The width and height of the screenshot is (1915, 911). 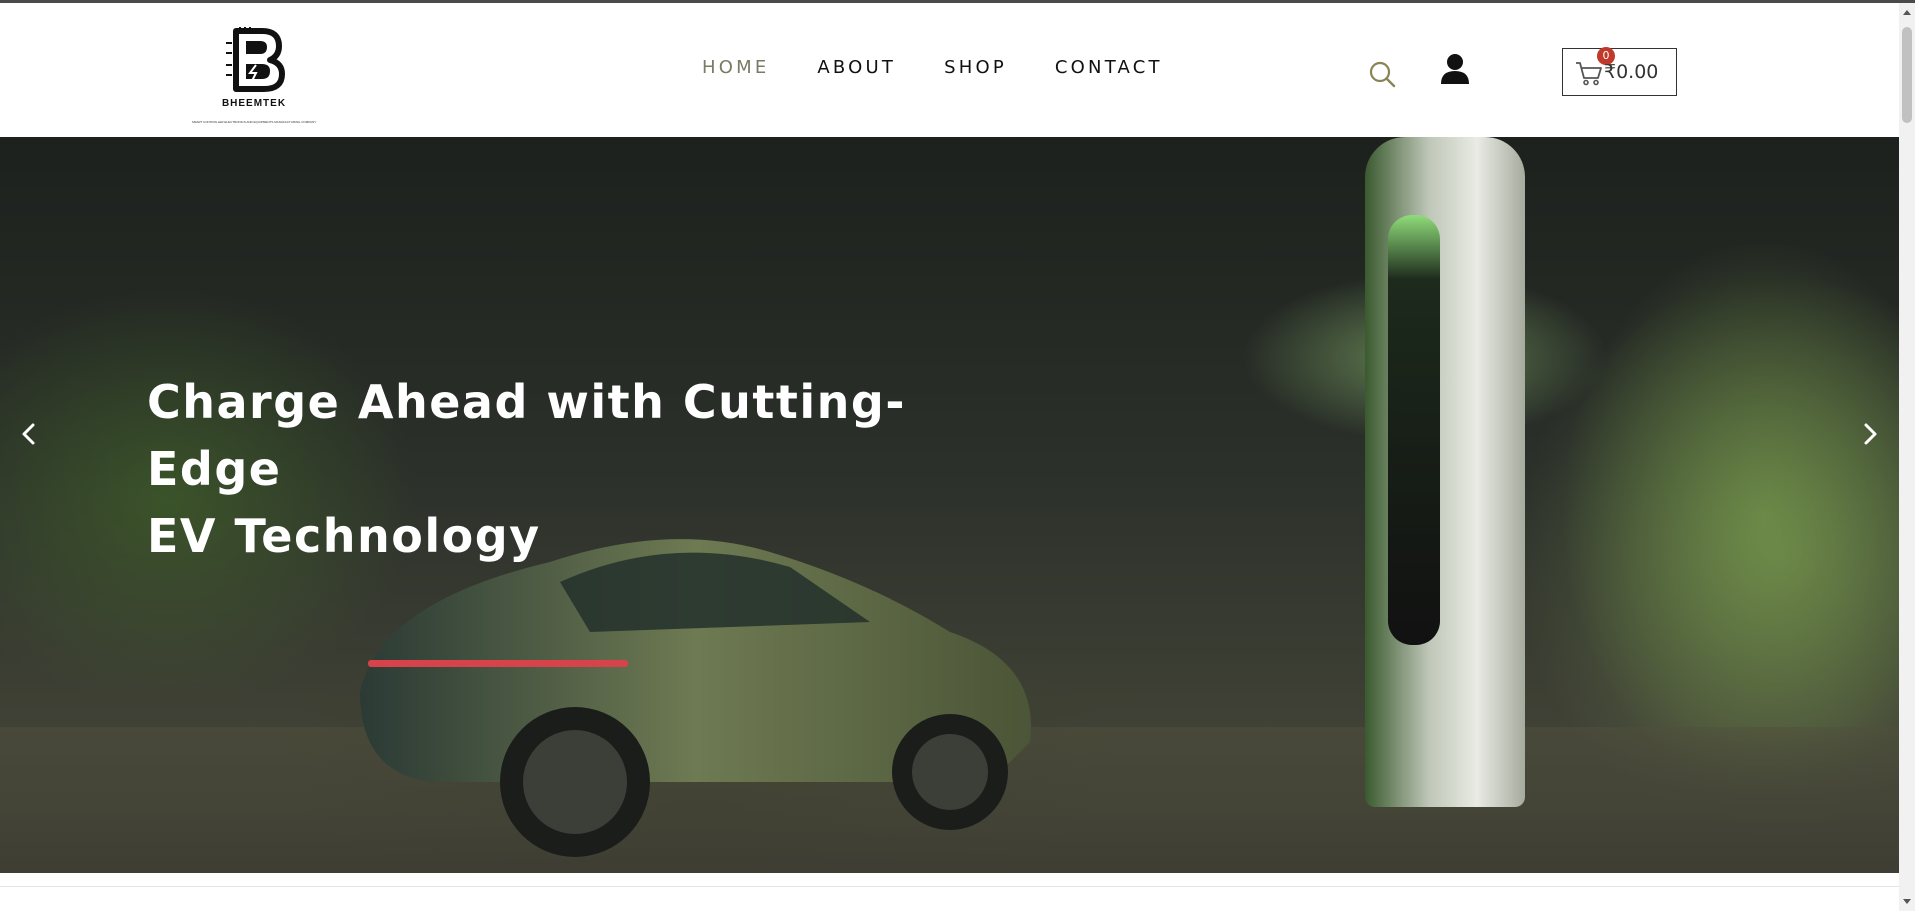 I want to click on chevron-right-icon, so click(x=1870, y=434).